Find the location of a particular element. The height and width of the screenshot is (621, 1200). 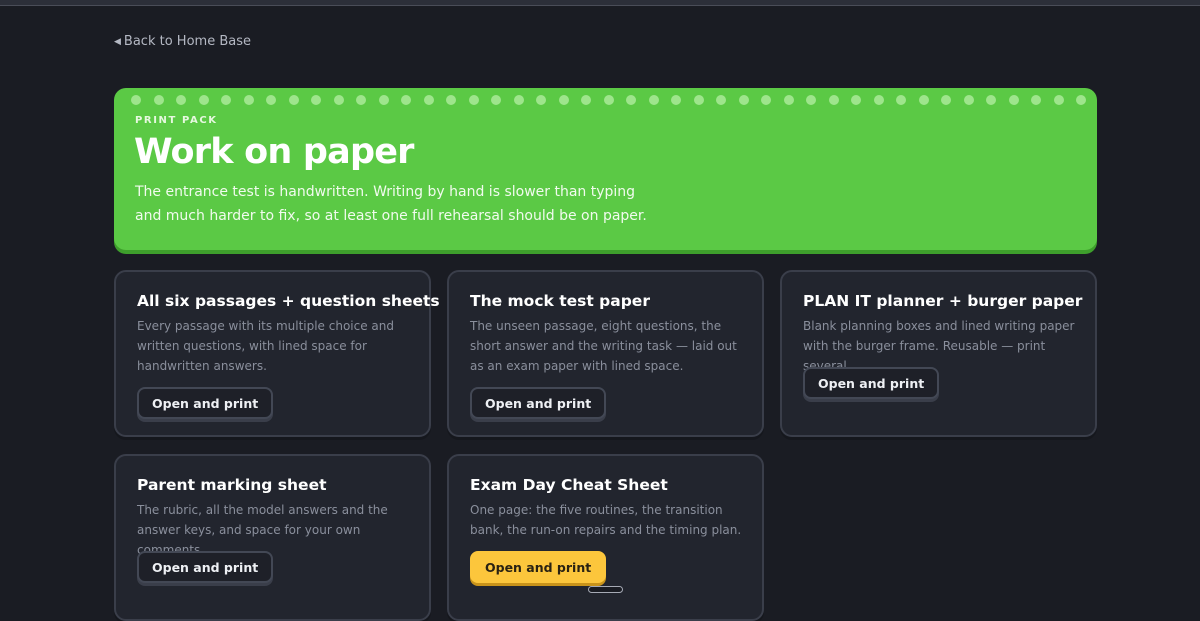

back-link-label: Back to Home Base is located at coordinates (187, 41).